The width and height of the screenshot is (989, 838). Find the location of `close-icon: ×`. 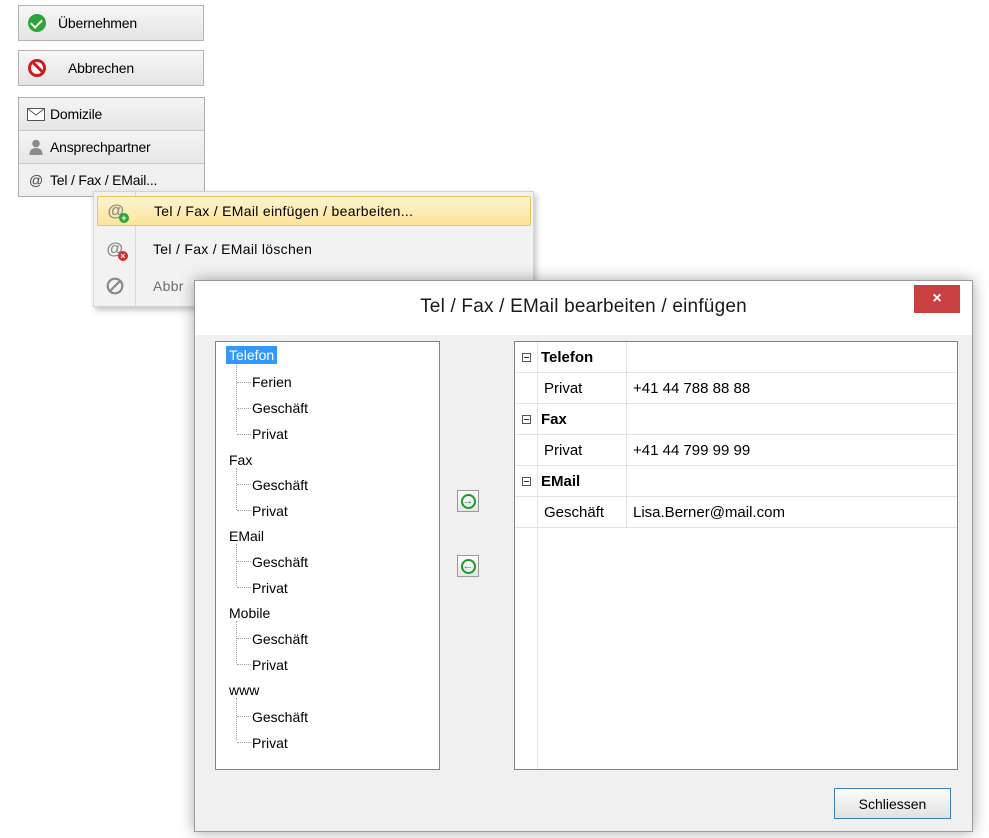

close-icon: × is located at coordinates (937, 298).